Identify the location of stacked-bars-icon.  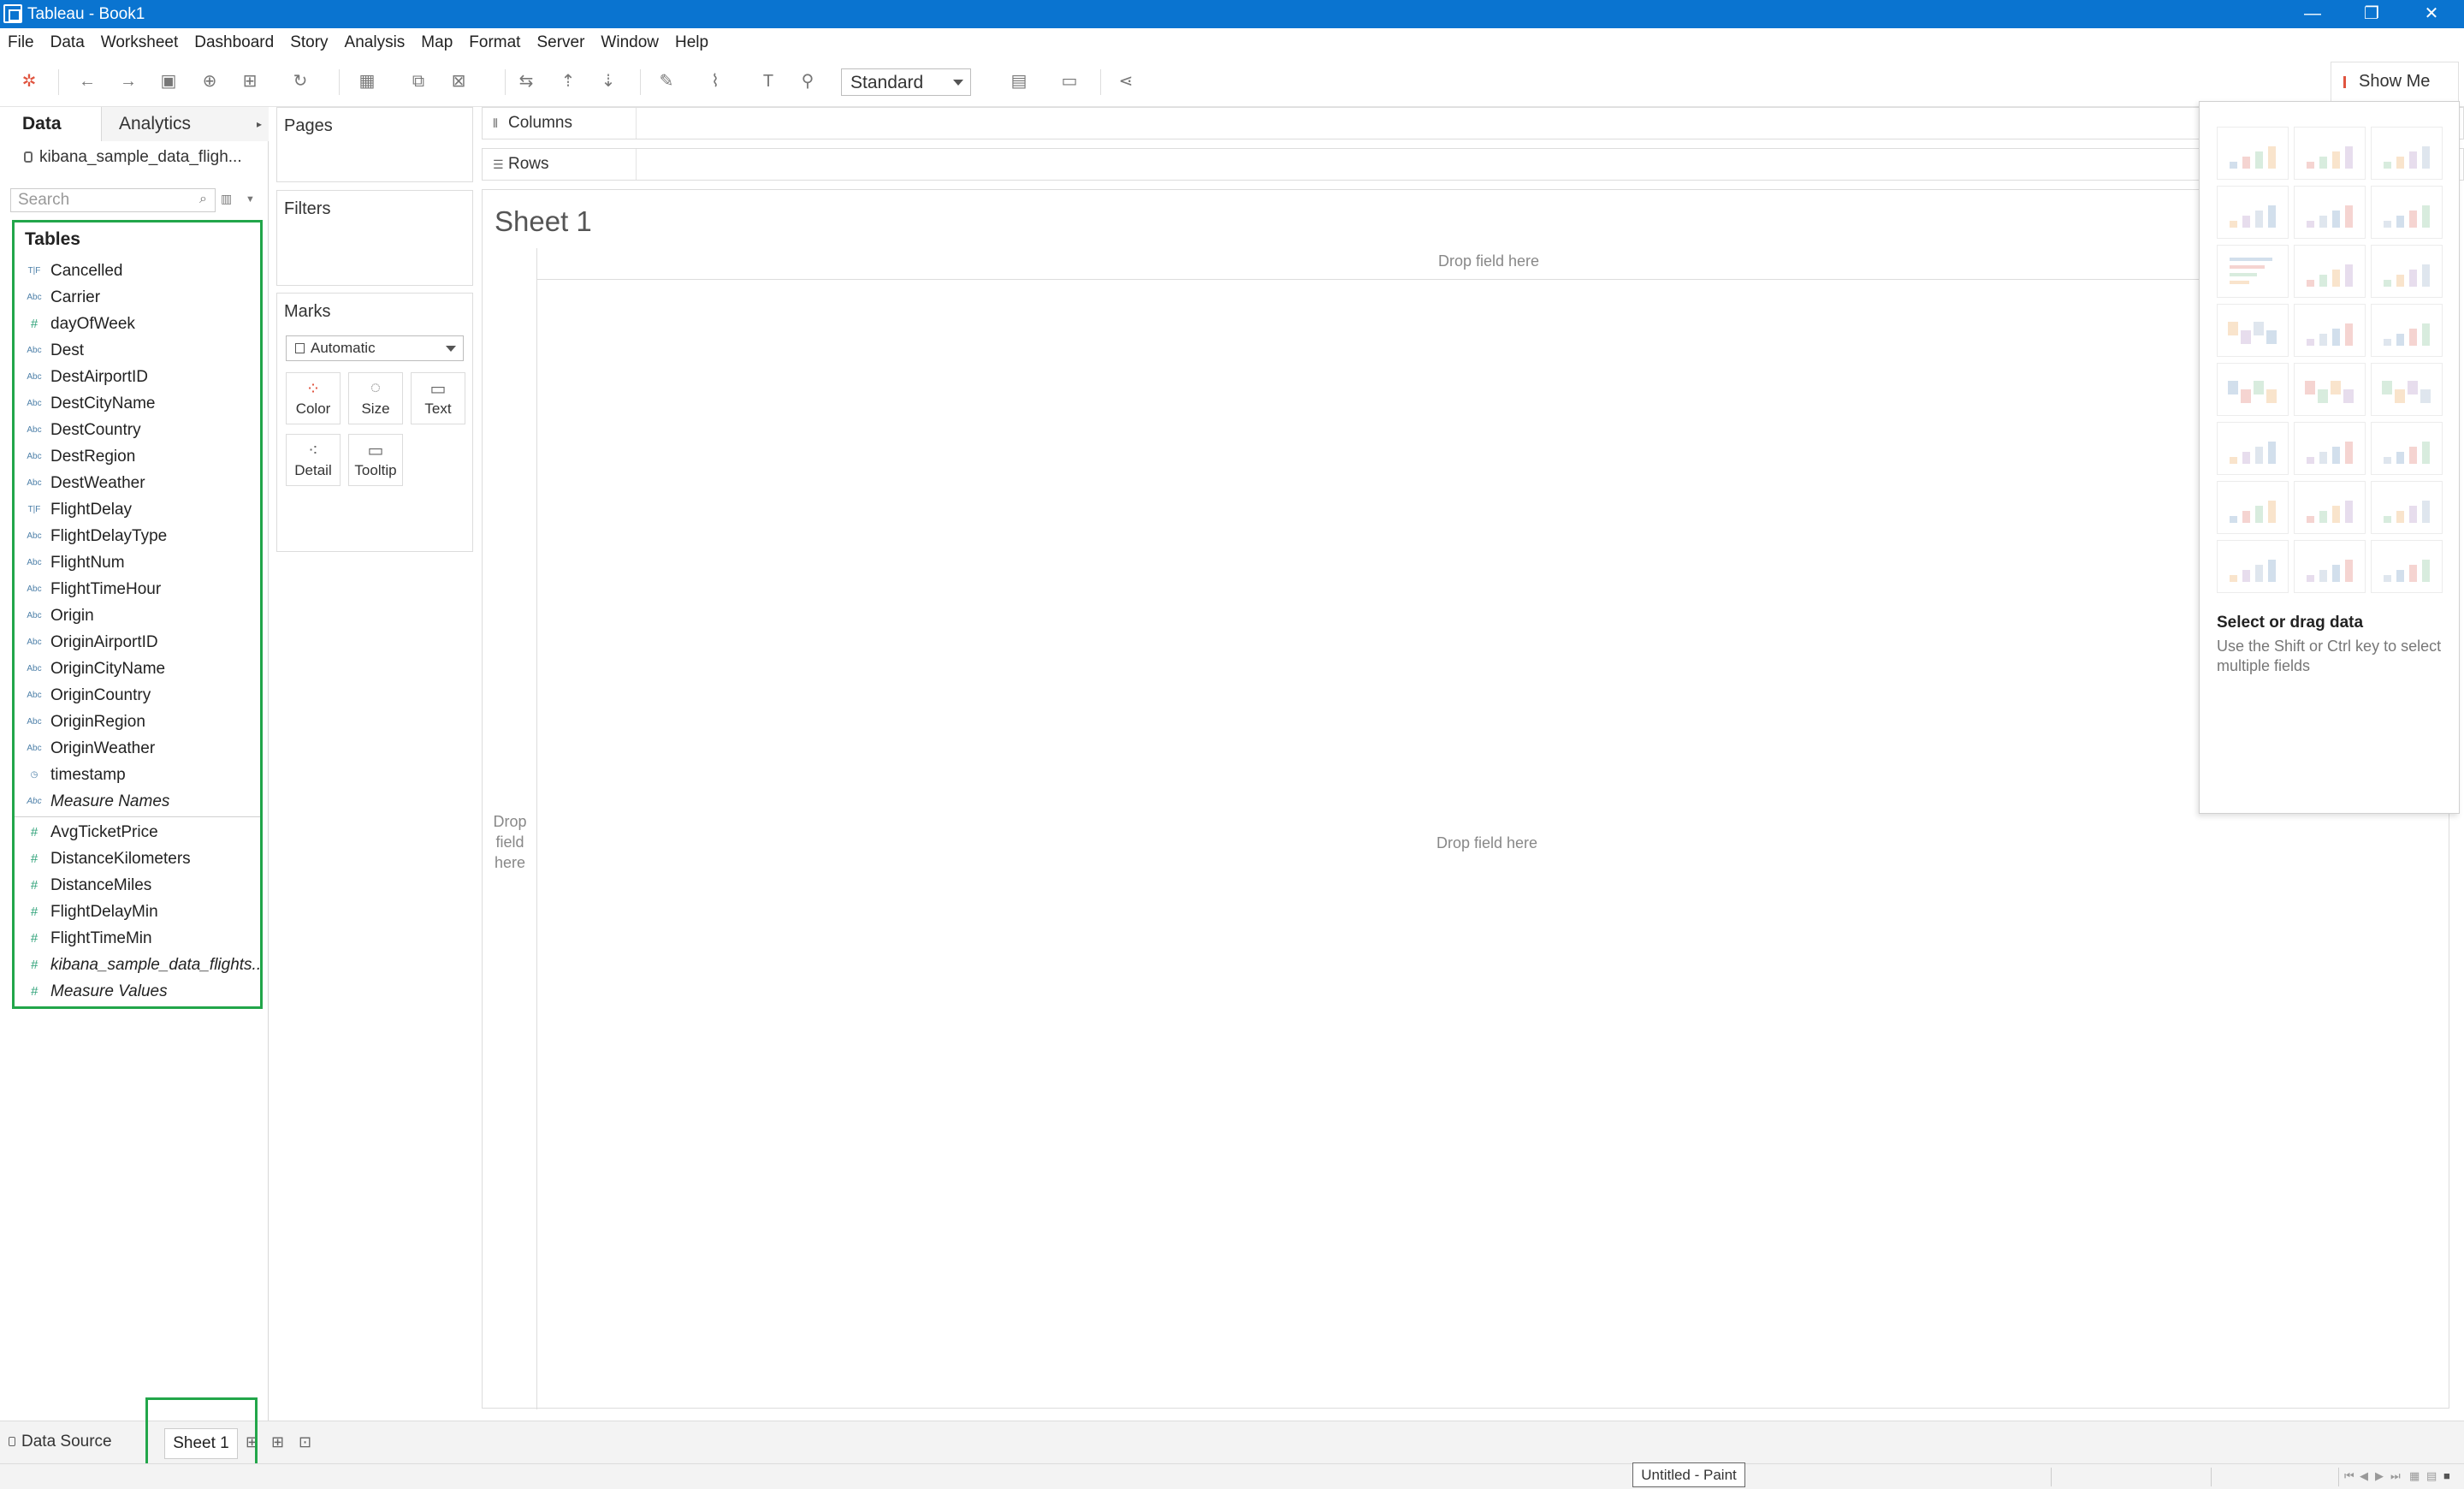
(2330, 271).